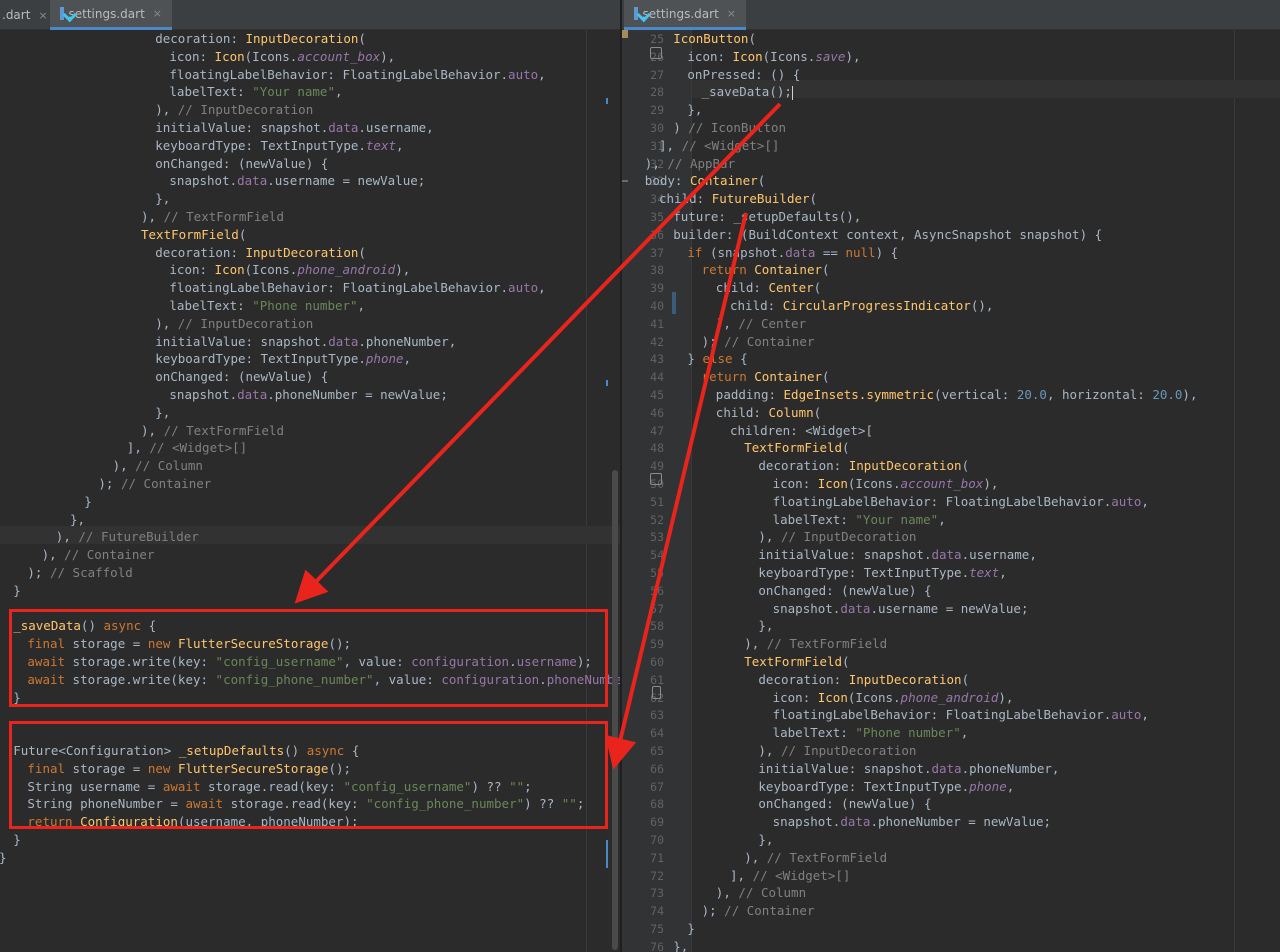 This screenshot has height=952, width=1280. I want to click on save-icon, so click(656, 53).